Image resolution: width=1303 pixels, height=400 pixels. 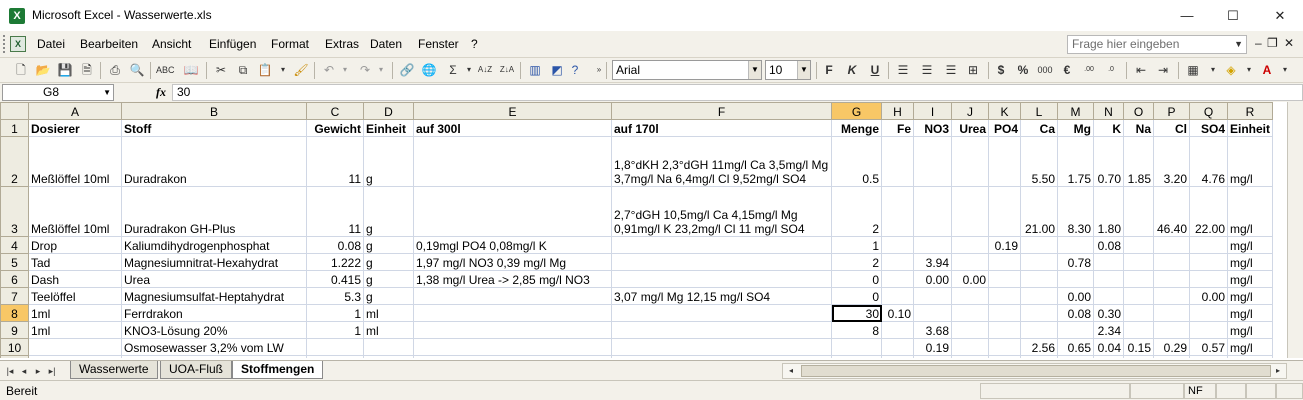 What do you see at coordinates (897, 245) in the screenshot?
I see `cell-h4` at bounding box center [897, 245].